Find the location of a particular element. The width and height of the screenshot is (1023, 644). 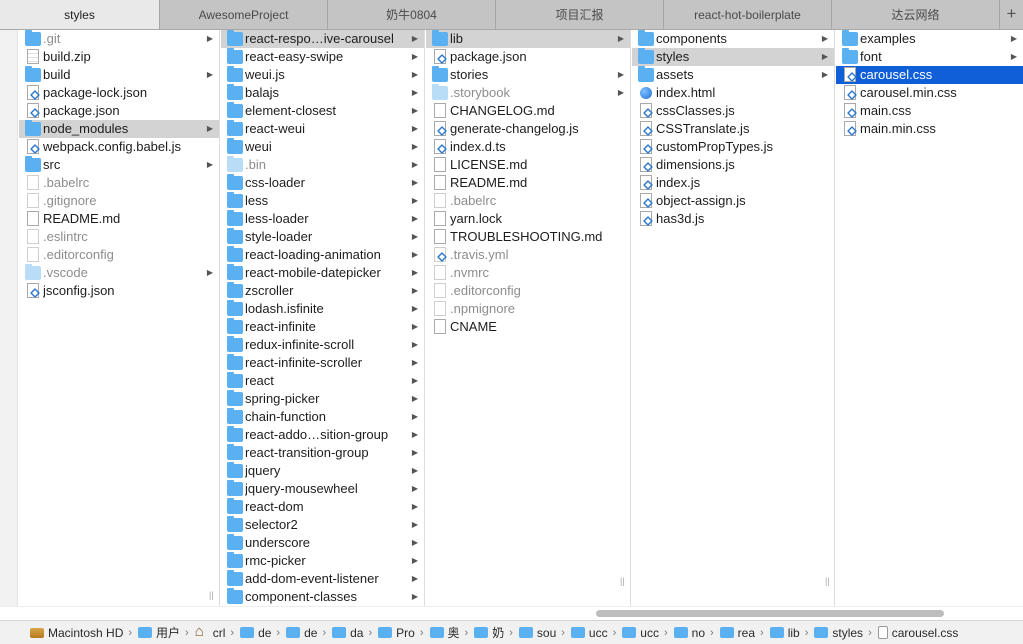

file-row: generate-changelog.js is located at coordinates (528, 129).